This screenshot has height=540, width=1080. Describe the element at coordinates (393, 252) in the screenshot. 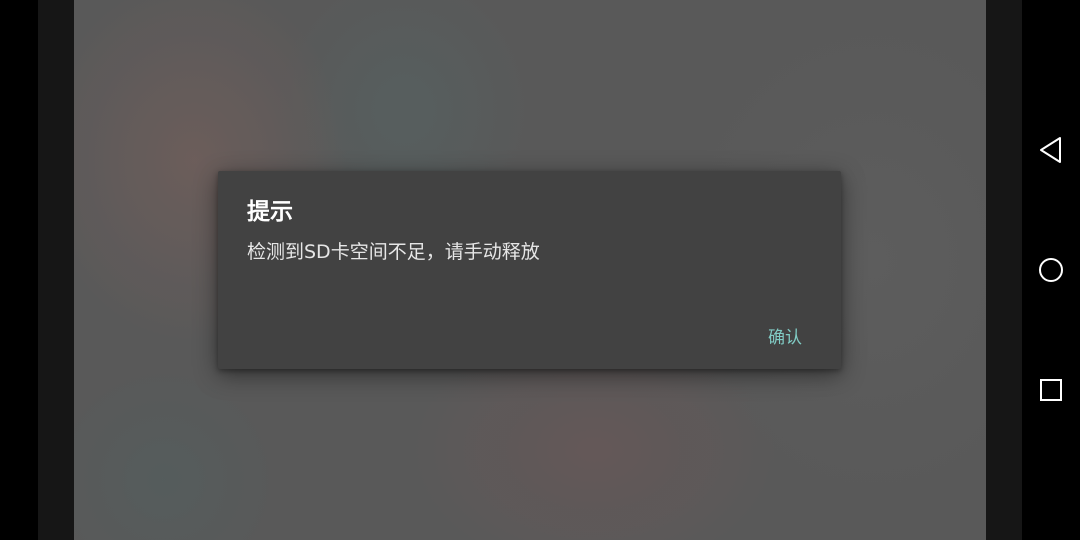

I see `dialog-message: 检测到SD卡空间不足，请手动释放` at that location.